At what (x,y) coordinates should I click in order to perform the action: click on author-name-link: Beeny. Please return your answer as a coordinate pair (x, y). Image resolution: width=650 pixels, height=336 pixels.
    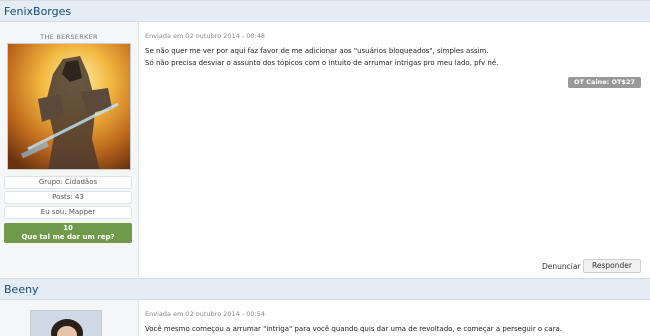
    Looking at the image, I should click on (21, 289).